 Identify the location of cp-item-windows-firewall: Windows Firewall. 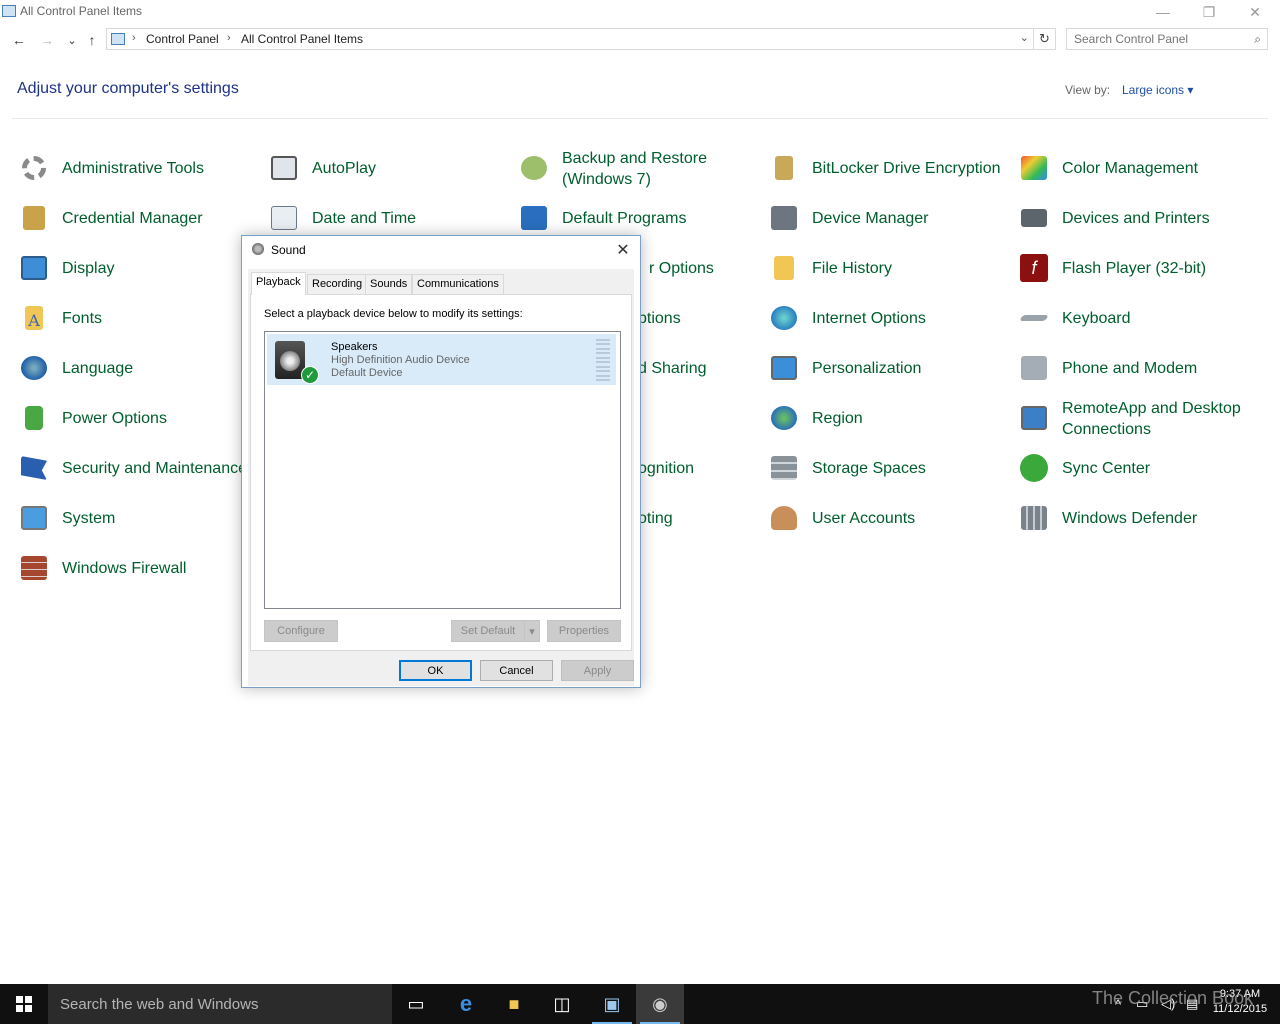
(138, 570).